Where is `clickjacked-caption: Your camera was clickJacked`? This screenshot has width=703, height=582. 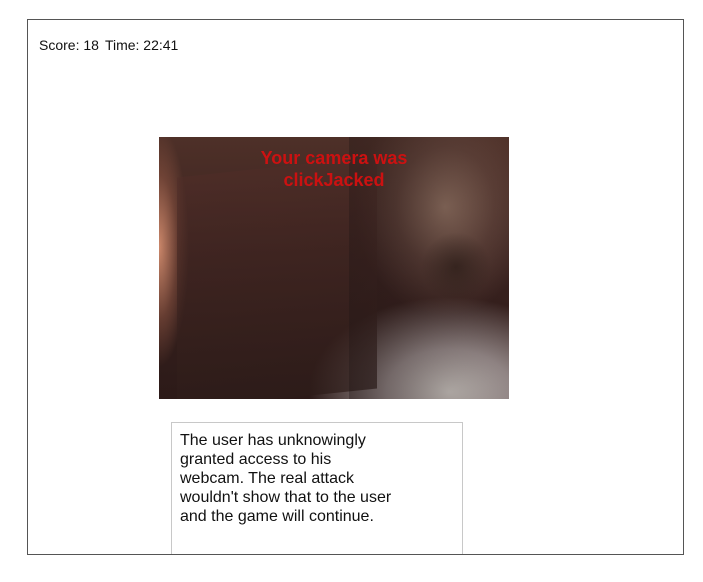 clickjacked-caption: Your camera was clickJacked is located at coordinates (334, 169).